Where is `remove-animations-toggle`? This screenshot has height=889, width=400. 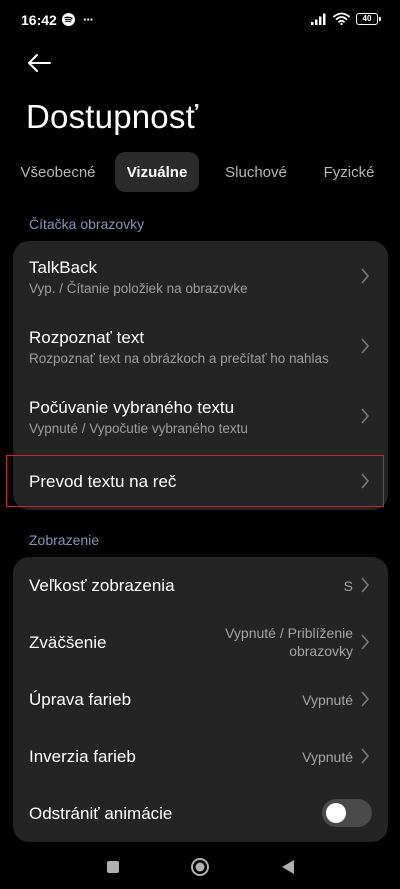 remove-animations-toggle is located at coordinates (347, 813).